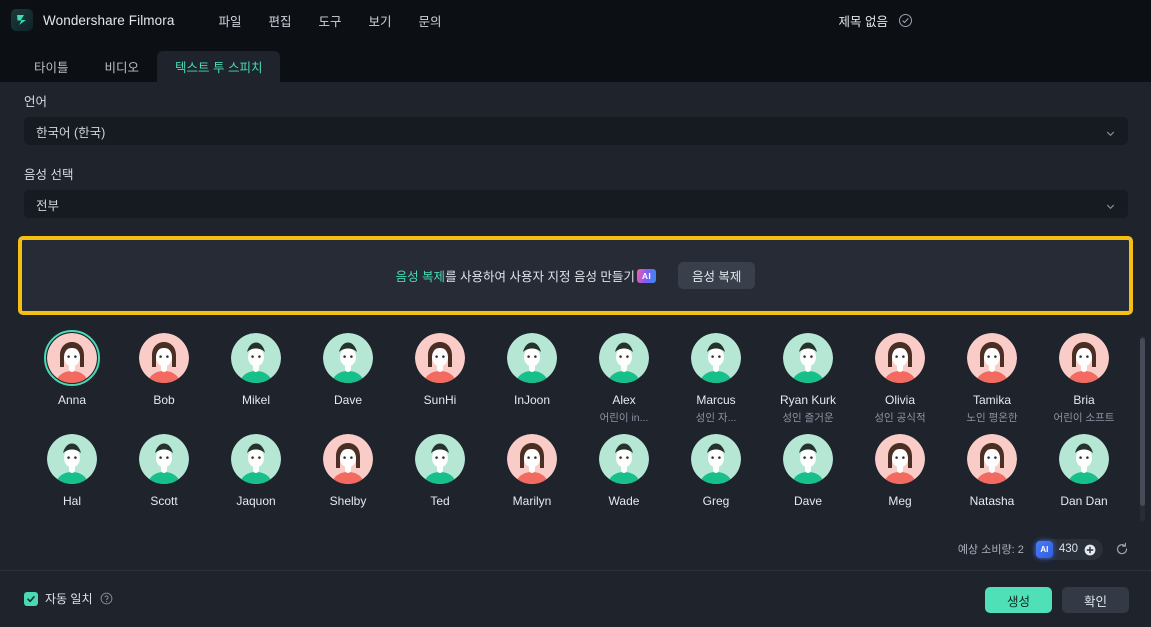  Describe the element at coordinates (329, 20) in the screenshot. I see `menu-tools: 도구` at that location.